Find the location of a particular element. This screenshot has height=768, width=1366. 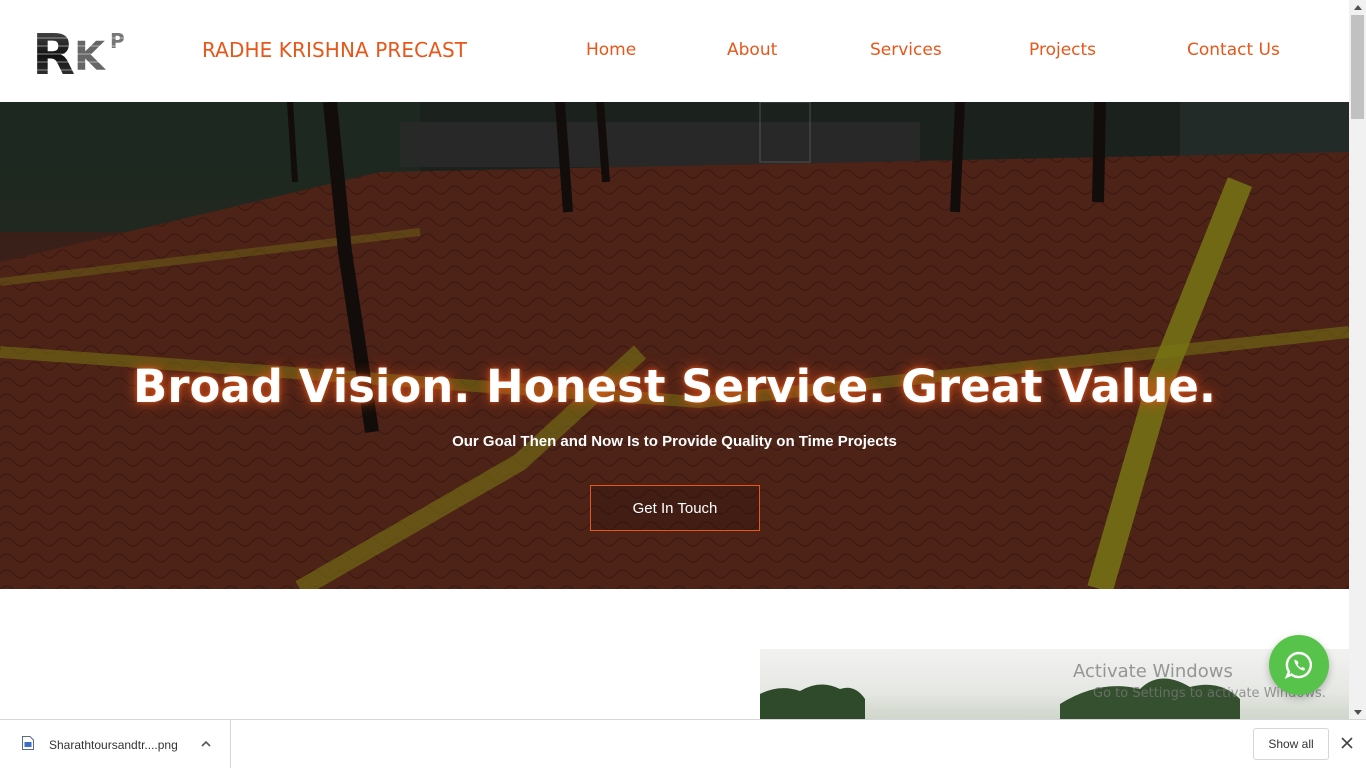

download-item: Sharathtoursandtr....png is located at coordinates (115, 744).